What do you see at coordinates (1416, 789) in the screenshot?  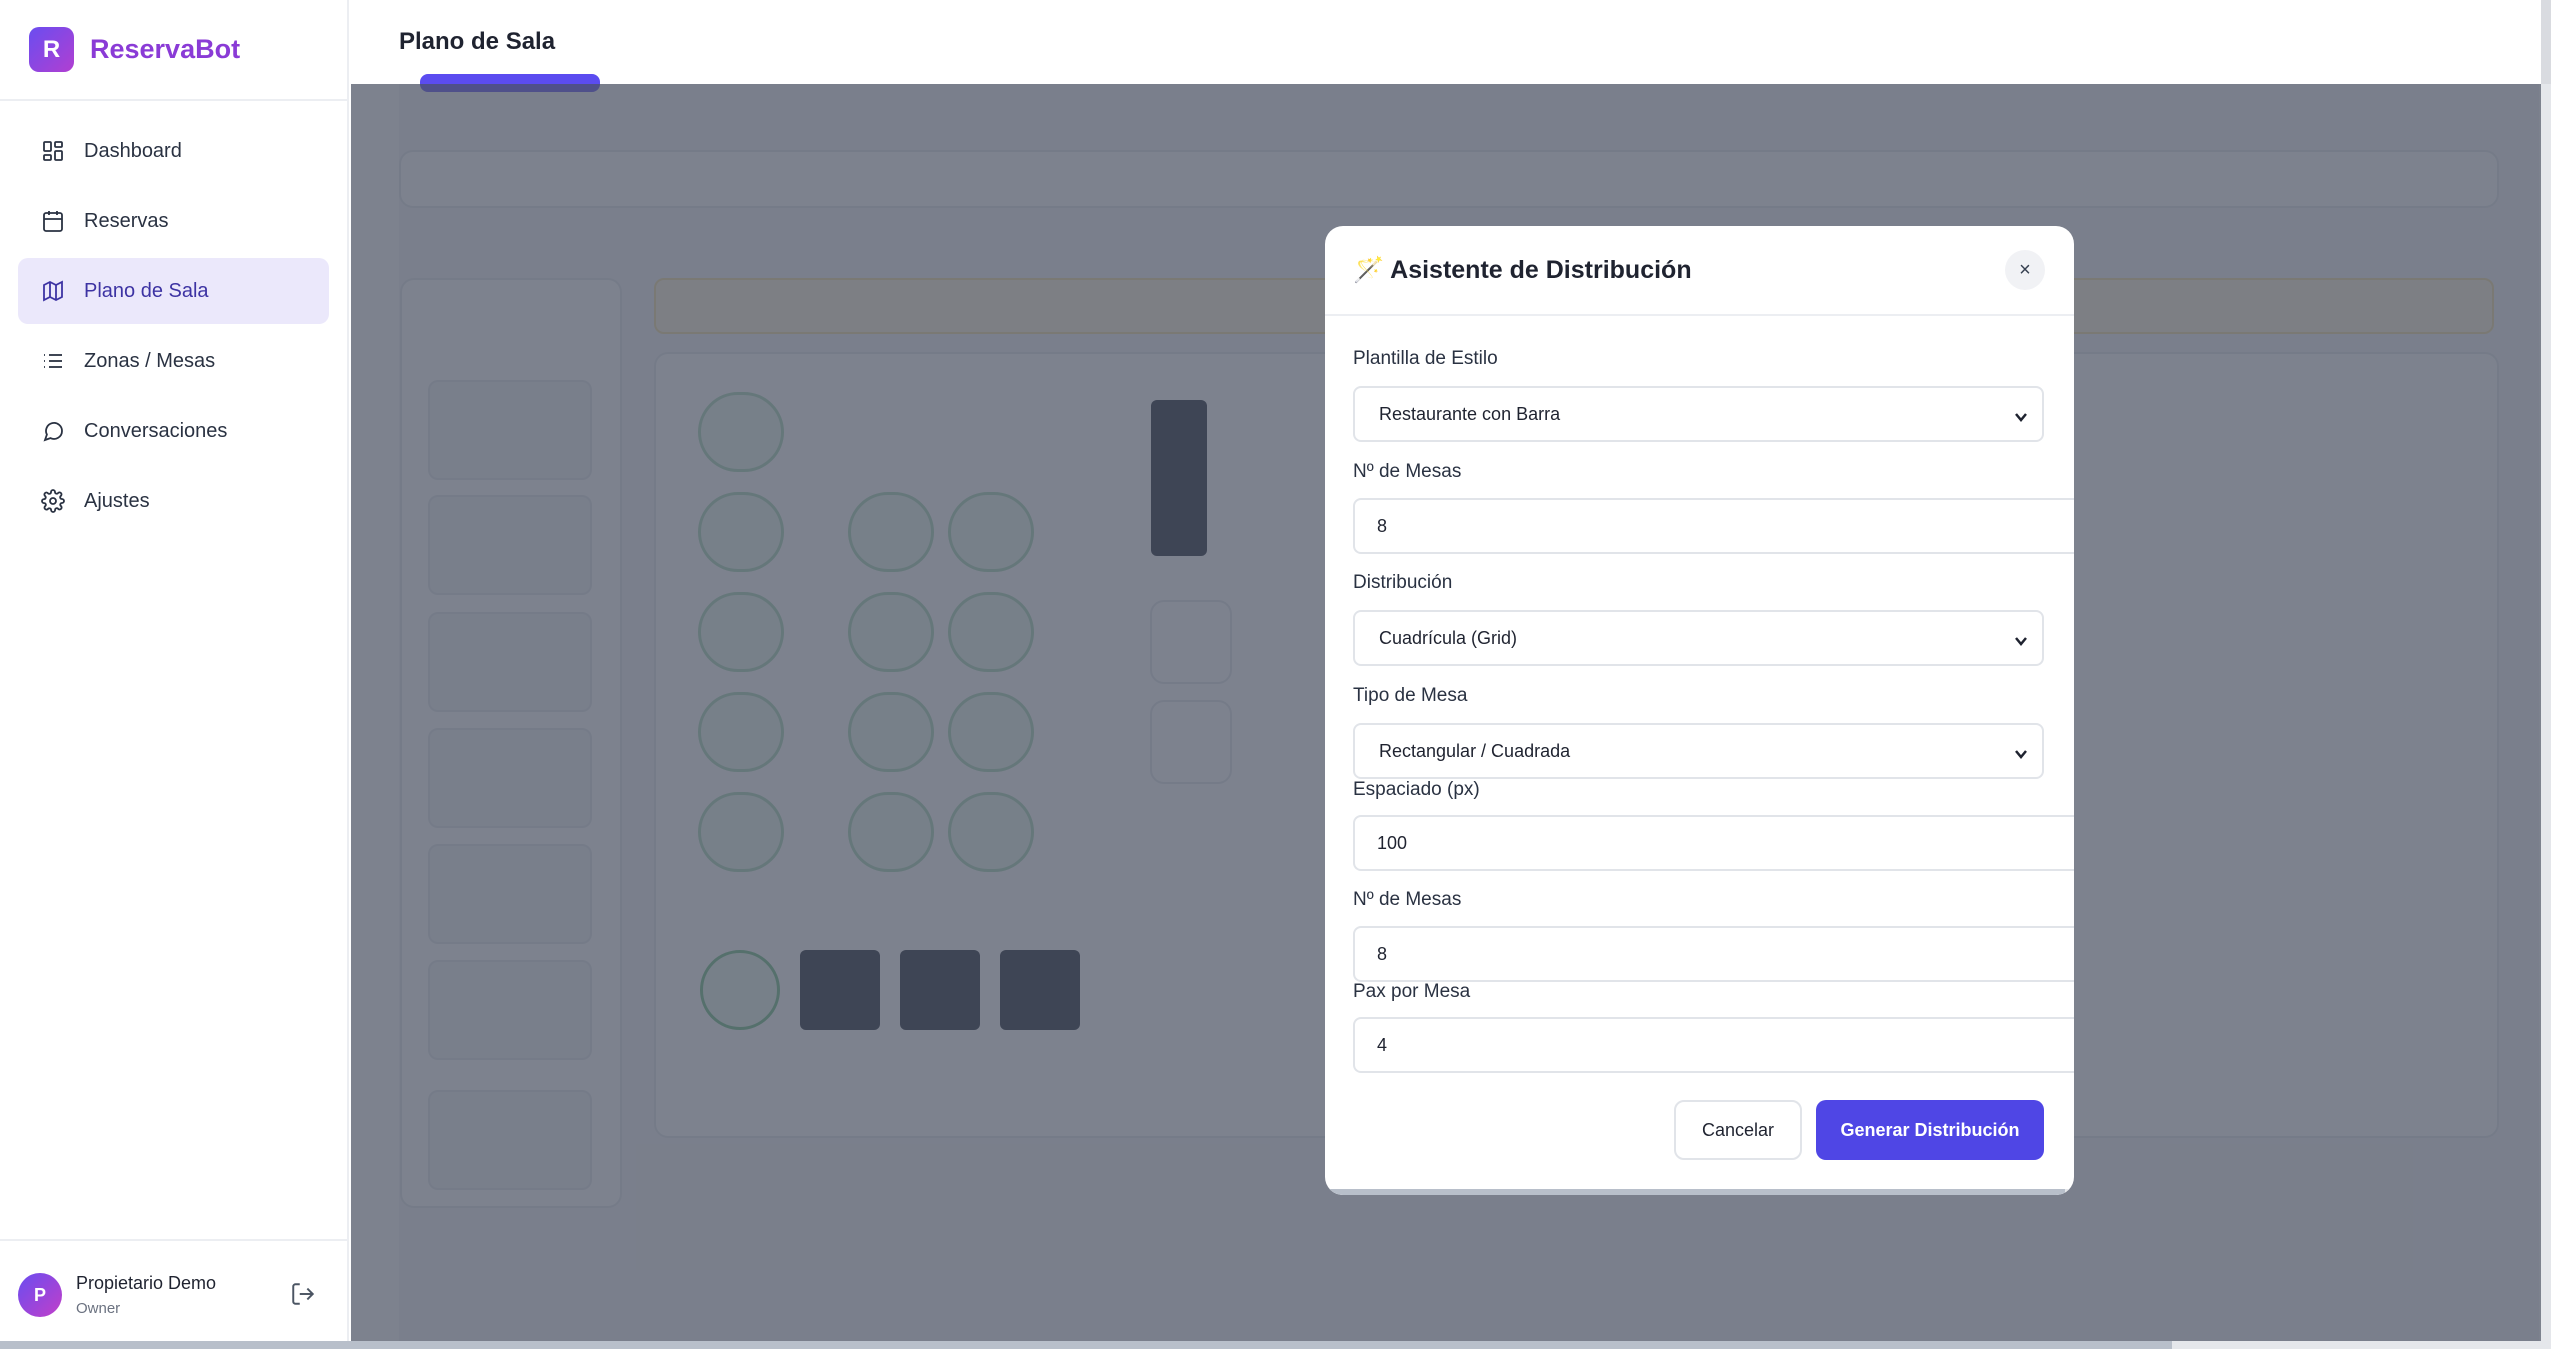 I see `spacing-label: Espaciado (px)` at bounding box center [1416, 789].